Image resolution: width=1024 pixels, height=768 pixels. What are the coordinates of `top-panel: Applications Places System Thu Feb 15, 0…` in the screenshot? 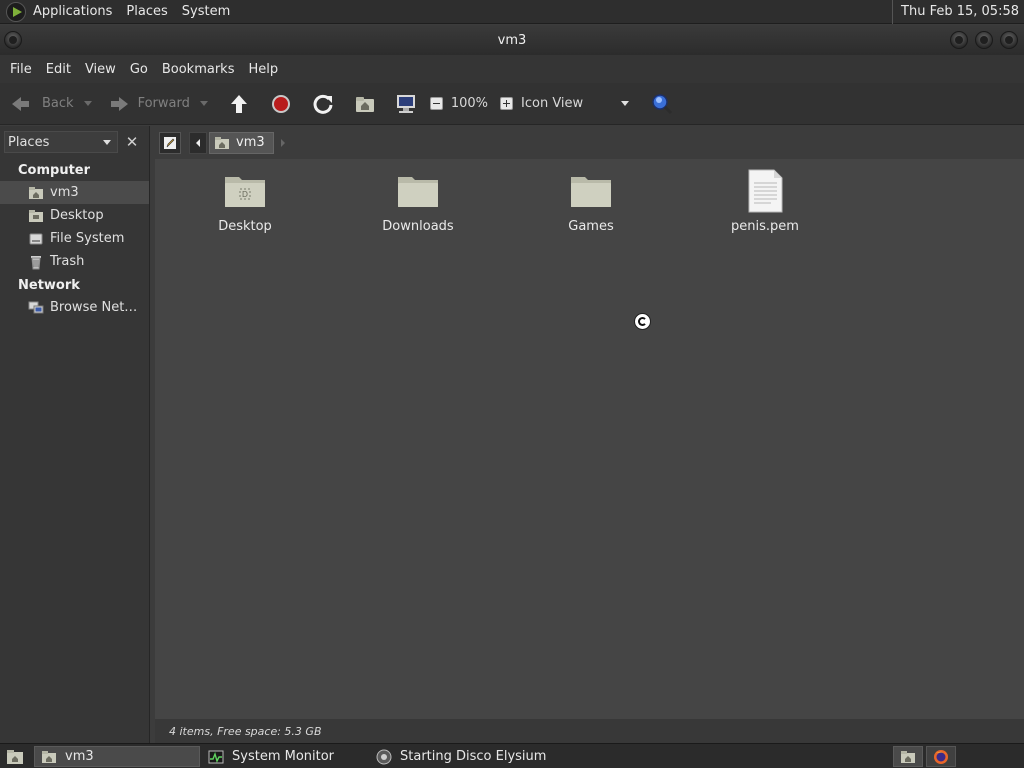 It's located at (512, 12).